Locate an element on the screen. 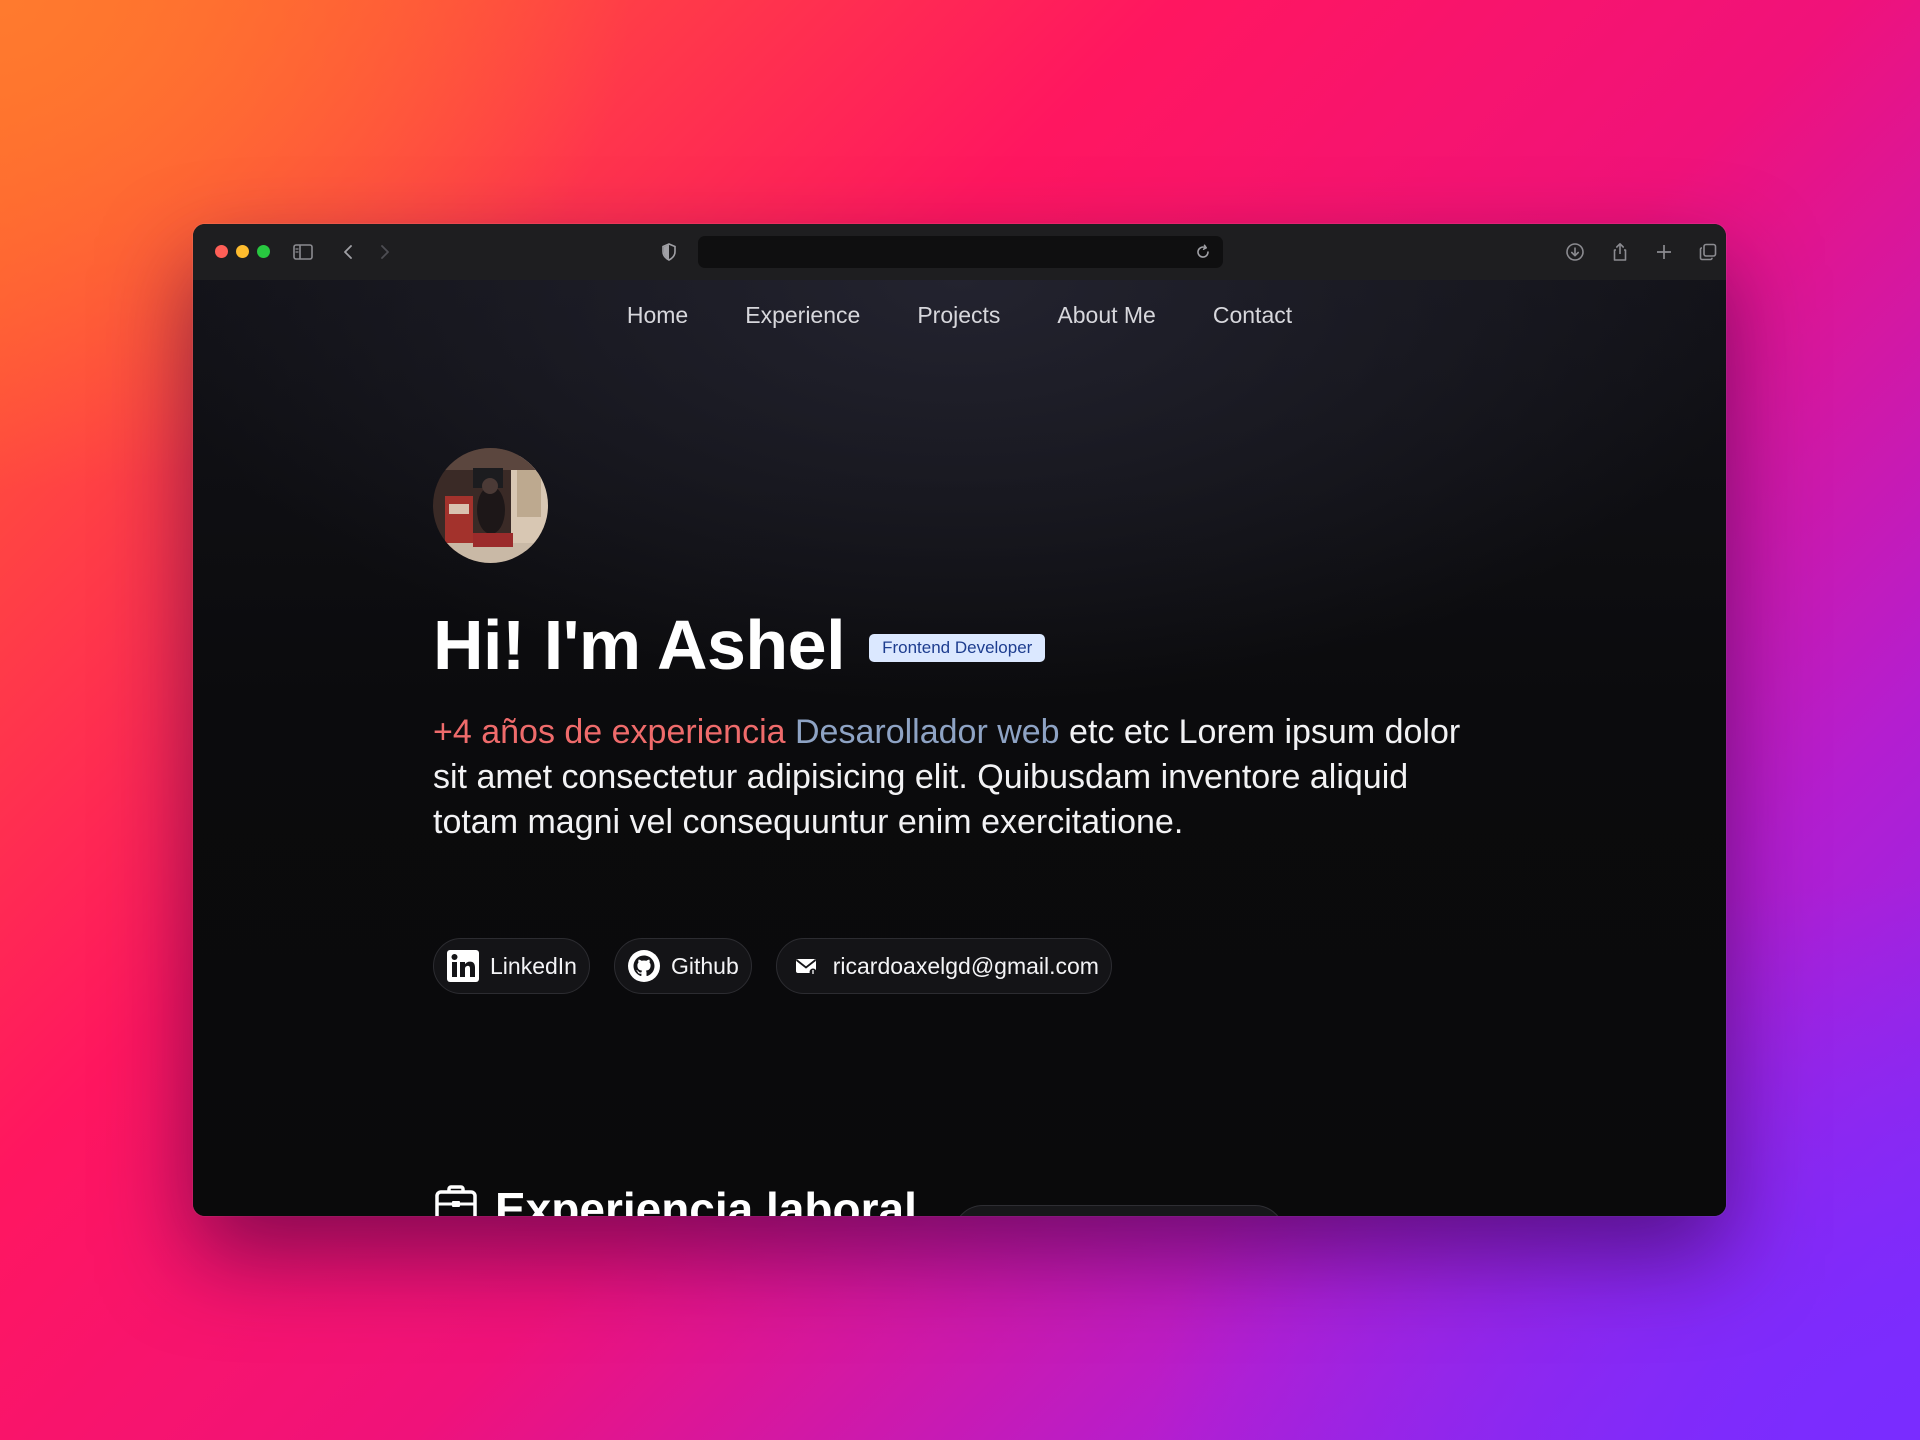  avatar is located at coordinates (490, 505).